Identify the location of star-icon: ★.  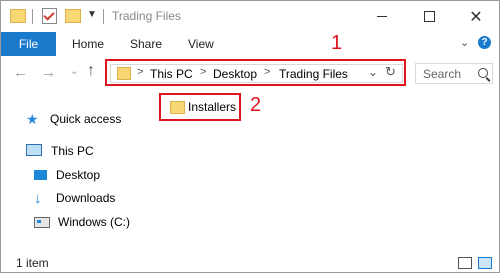
(32, 118).